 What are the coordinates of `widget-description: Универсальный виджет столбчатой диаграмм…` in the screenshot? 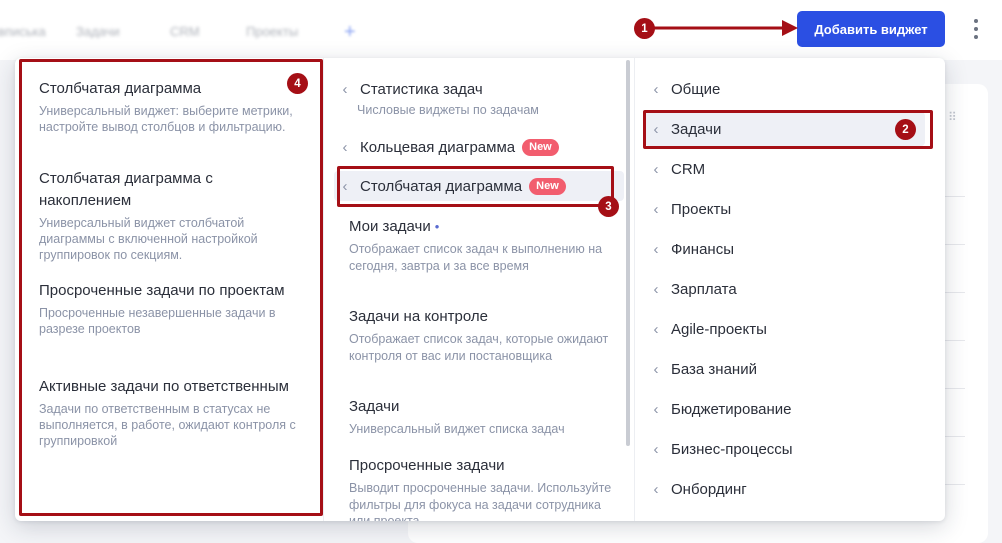 It's located at (148, 239).